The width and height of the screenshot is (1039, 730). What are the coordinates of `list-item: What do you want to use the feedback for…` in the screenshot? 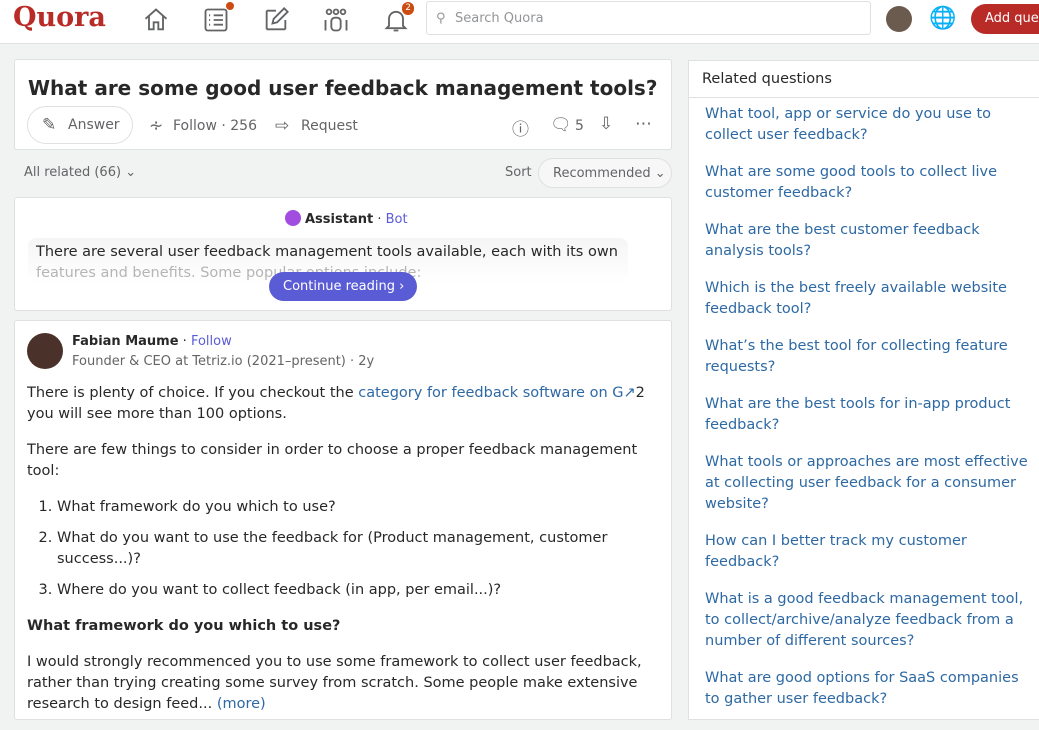 It's located at (357, 549).